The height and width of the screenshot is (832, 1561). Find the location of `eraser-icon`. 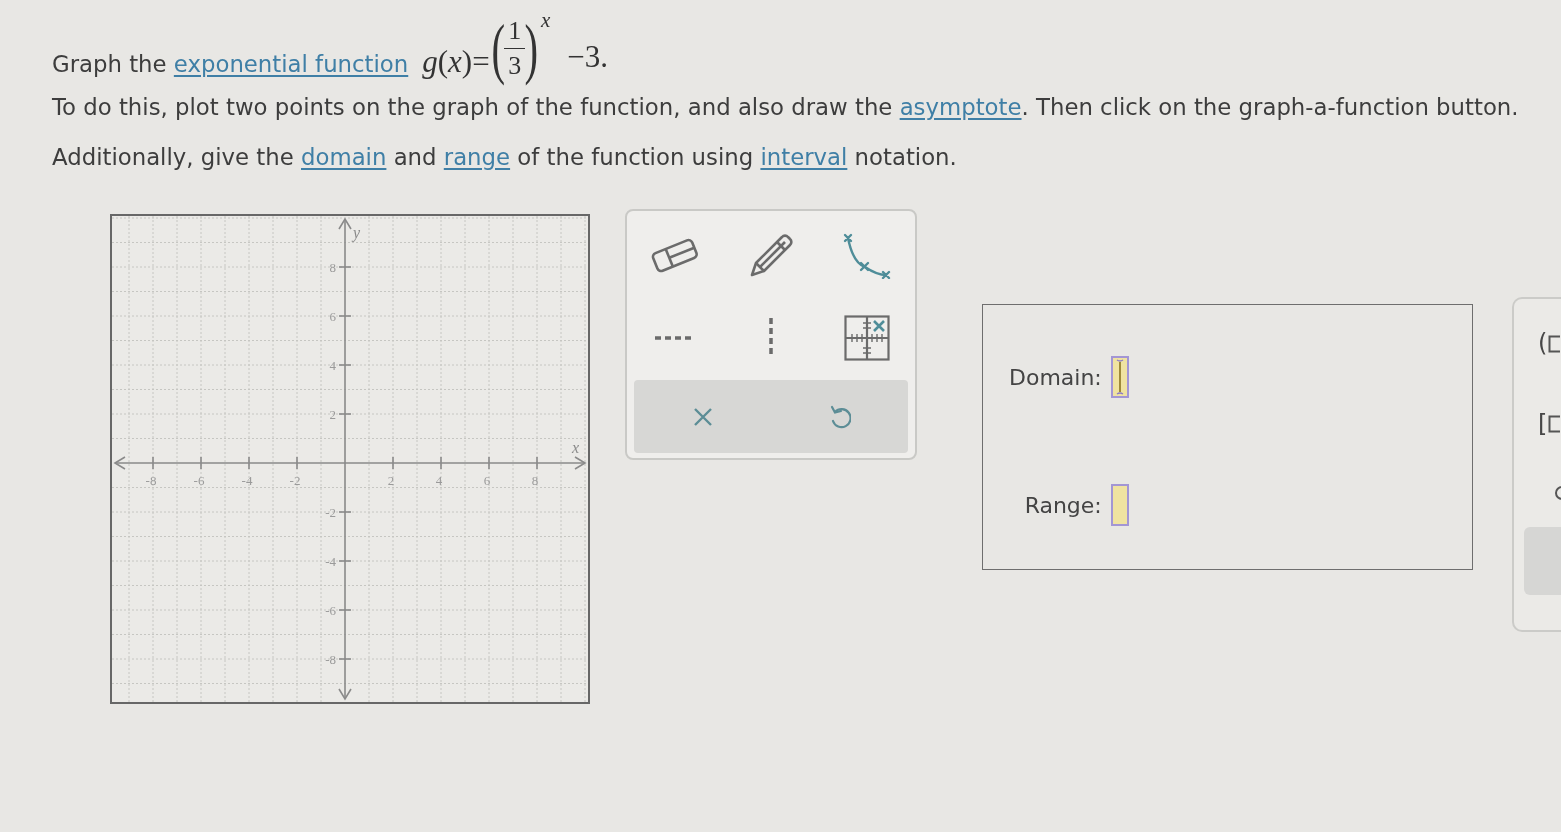

eraser-icon is located at coordinates (675, 256).